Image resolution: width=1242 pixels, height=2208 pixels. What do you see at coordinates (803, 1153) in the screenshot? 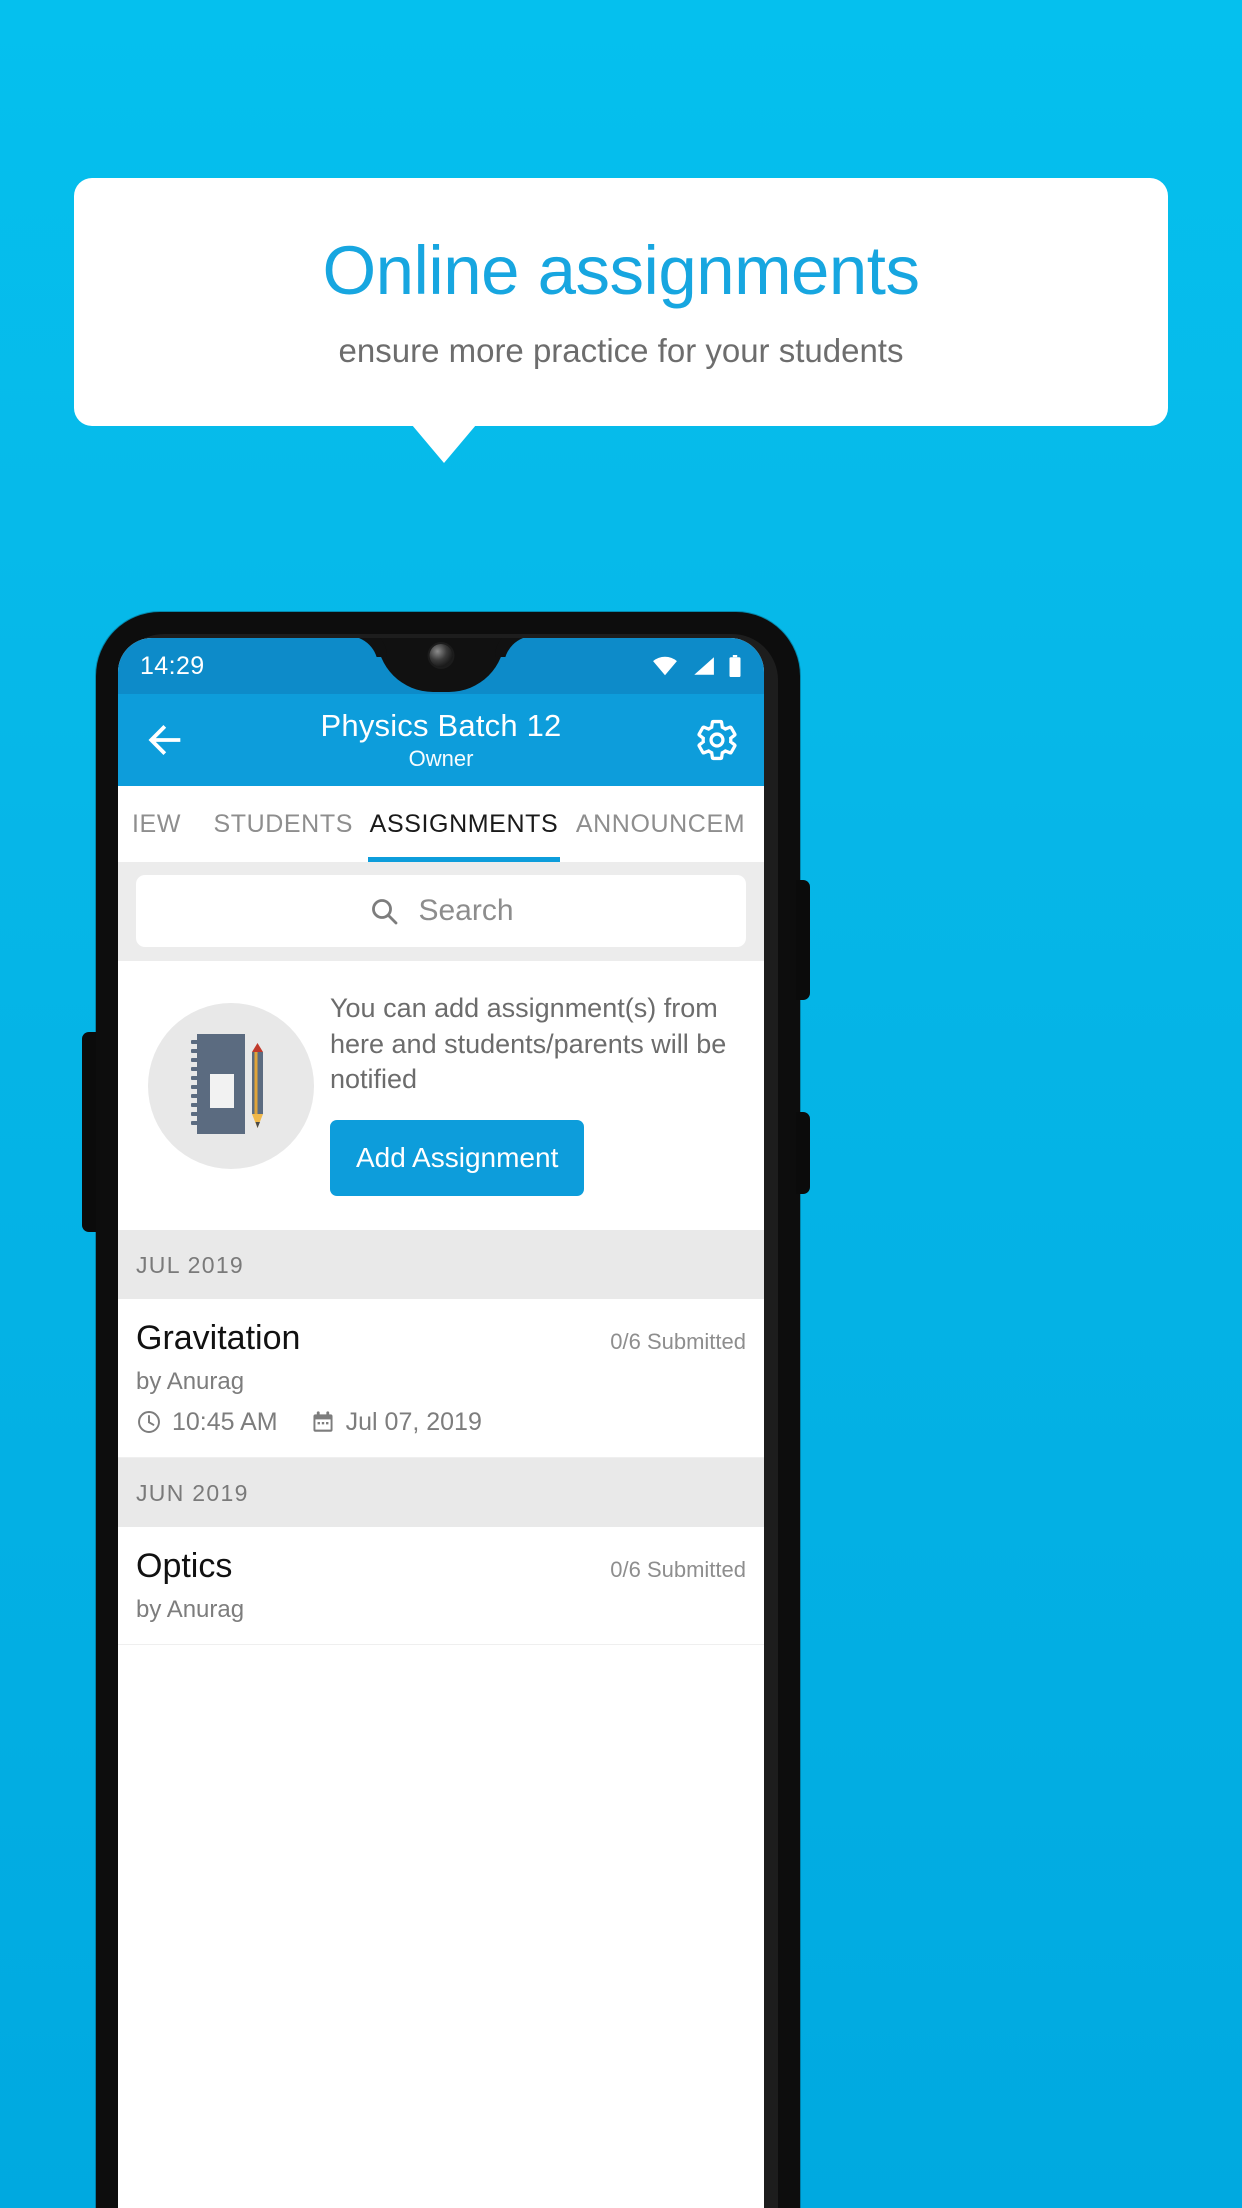
I see `volume-button` at bounding box center [803, 1153].